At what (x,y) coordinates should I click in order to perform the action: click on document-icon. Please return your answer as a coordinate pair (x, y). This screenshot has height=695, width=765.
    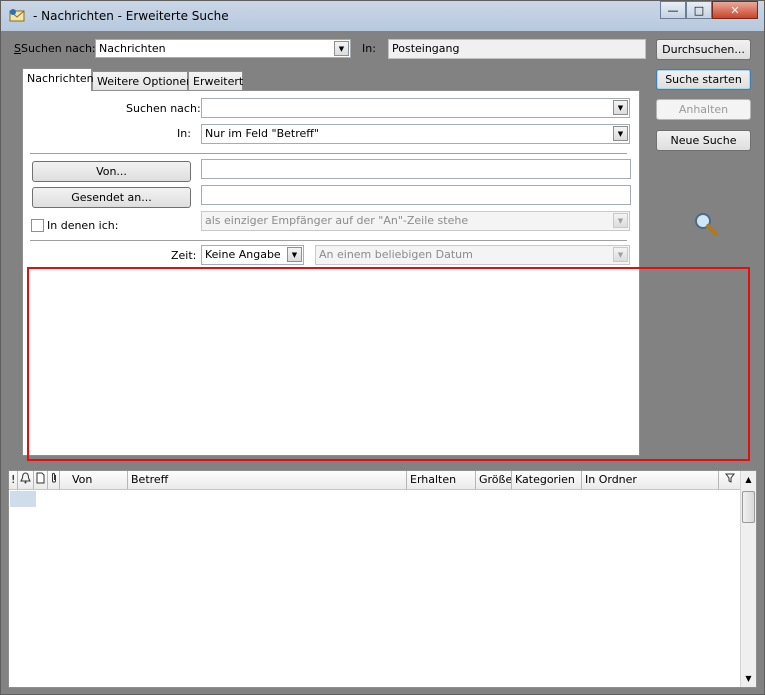
    Looking at the image, I should click on (40, 478).